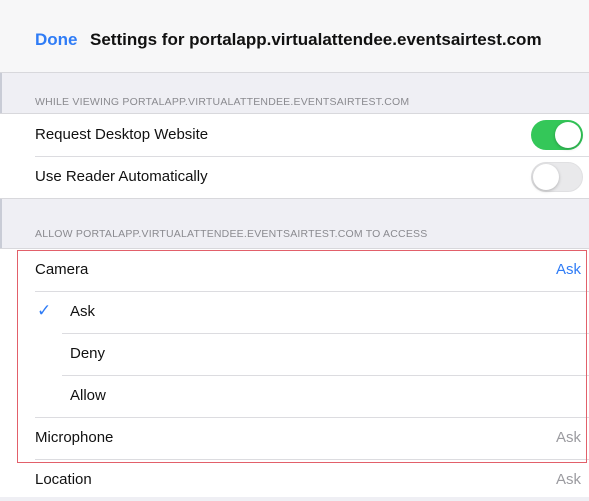 The image size is (589, 501). Describe the element at coordinates (121, 176) in the screenshot. I see `reader-label: Use Reader Automatically` at that location.